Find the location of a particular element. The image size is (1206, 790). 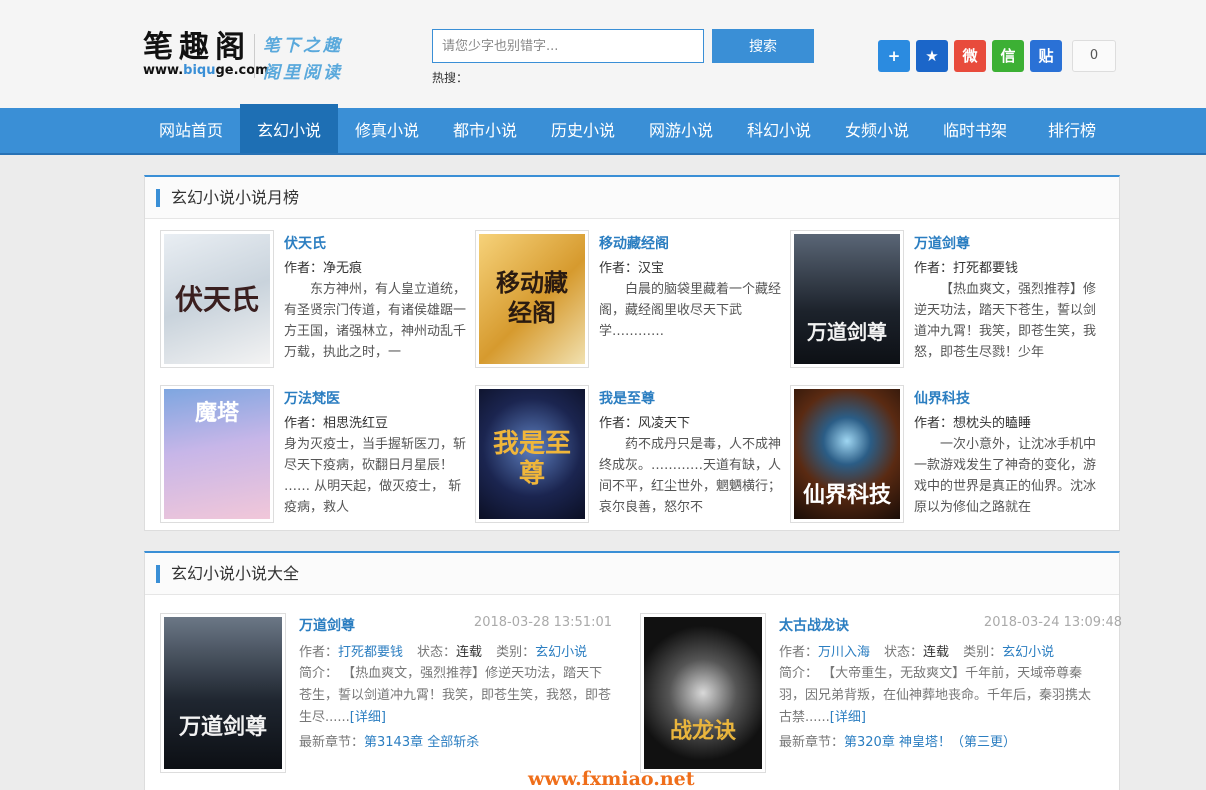

nav-item-kehuan: 科幻小说 is located at coordinates (779, 130).